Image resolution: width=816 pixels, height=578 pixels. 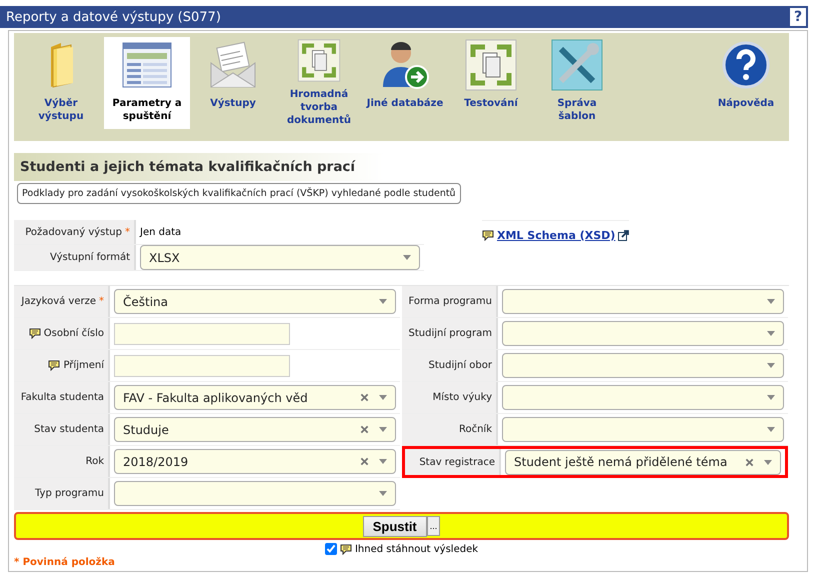 What do you see at coordinates (69, 429) in the screenshot?
I see `field-label: Stav studenta` at bounding box center [69, 429].